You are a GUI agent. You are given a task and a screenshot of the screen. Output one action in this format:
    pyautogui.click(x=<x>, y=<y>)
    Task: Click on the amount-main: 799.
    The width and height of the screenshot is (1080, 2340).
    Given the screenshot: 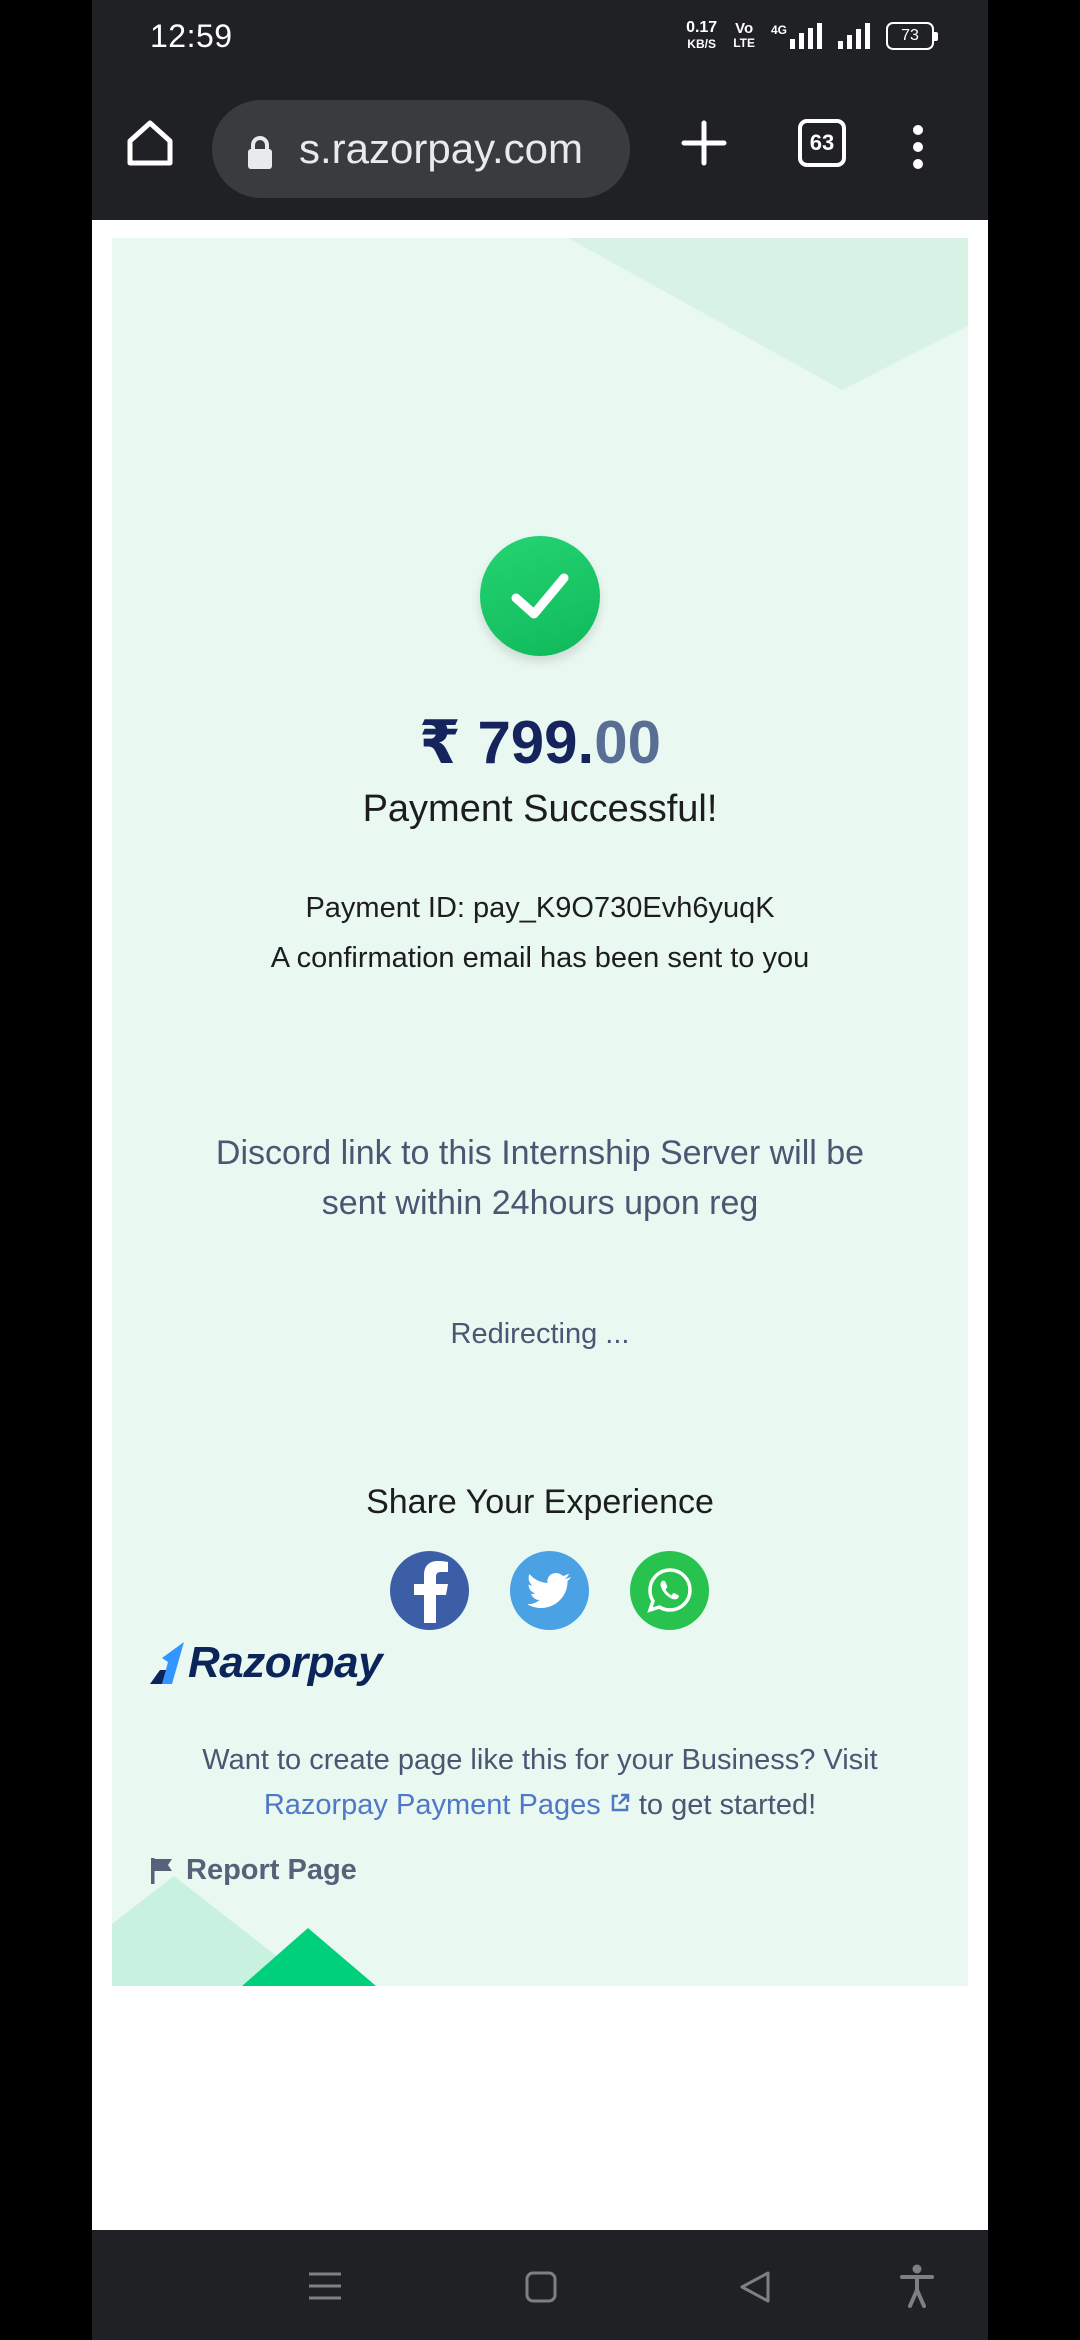 What is the action you would take?
    pyautogui.click(x=536, y=742)
    